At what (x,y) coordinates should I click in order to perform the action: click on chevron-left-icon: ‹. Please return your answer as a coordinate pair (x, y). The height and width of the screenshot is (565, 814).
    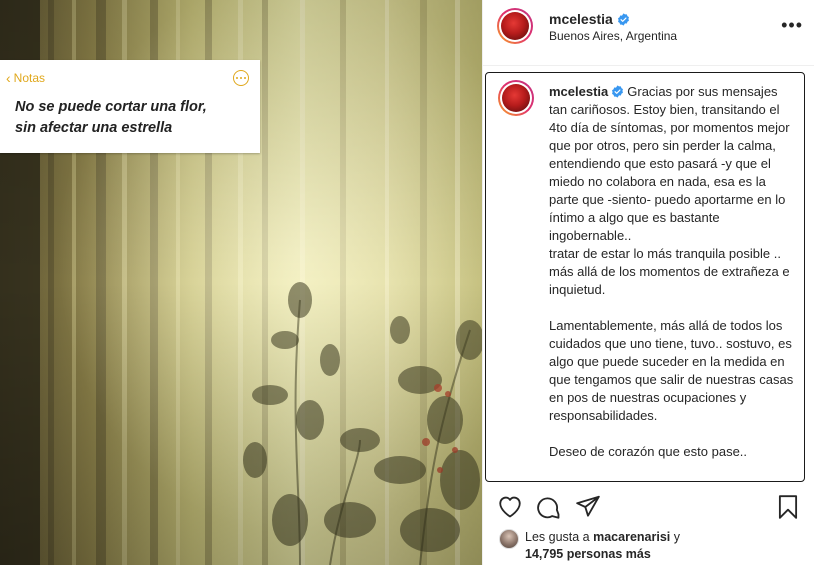
    Looking at the image, I should click on (8, 78).